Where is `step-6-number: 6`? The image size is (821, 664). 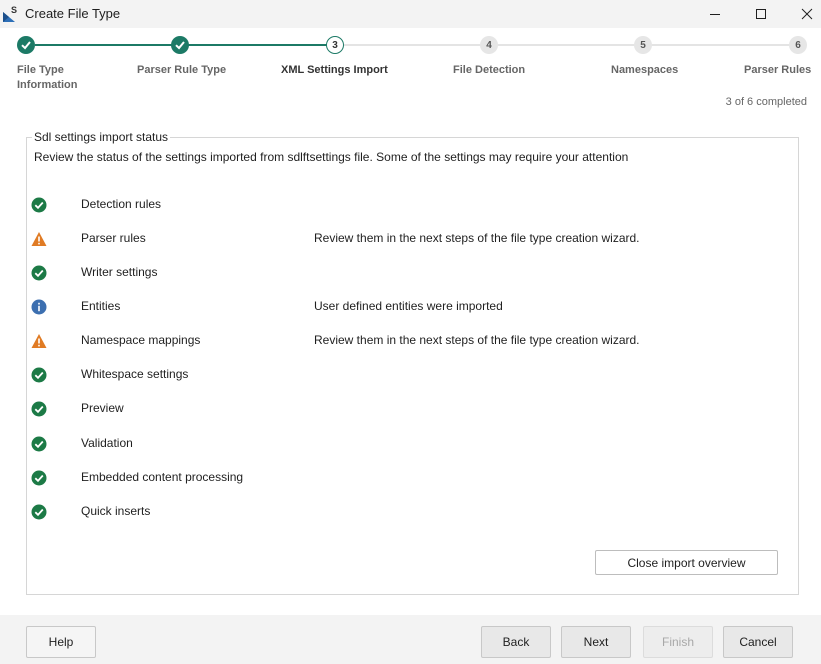
step-6-number: 6 is located at coordinates (798, 45).